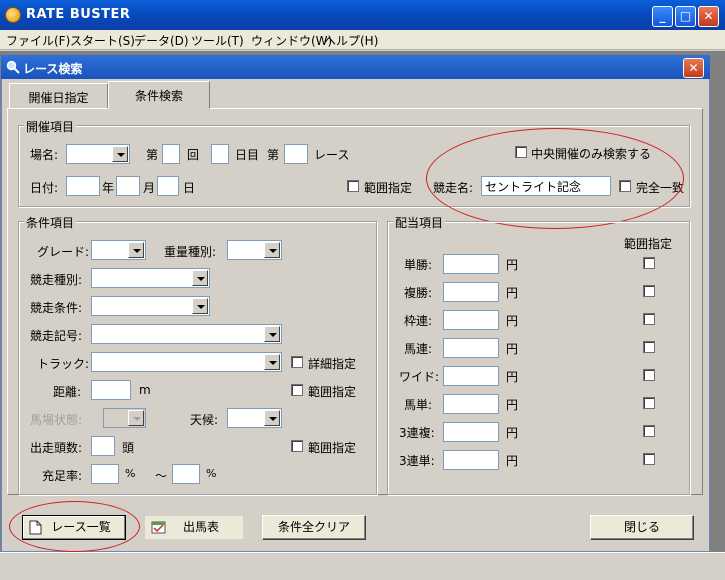  Describe the element at coordinates (693, 68) in the screenshot. I see `close-window-button: ✕` at that location.